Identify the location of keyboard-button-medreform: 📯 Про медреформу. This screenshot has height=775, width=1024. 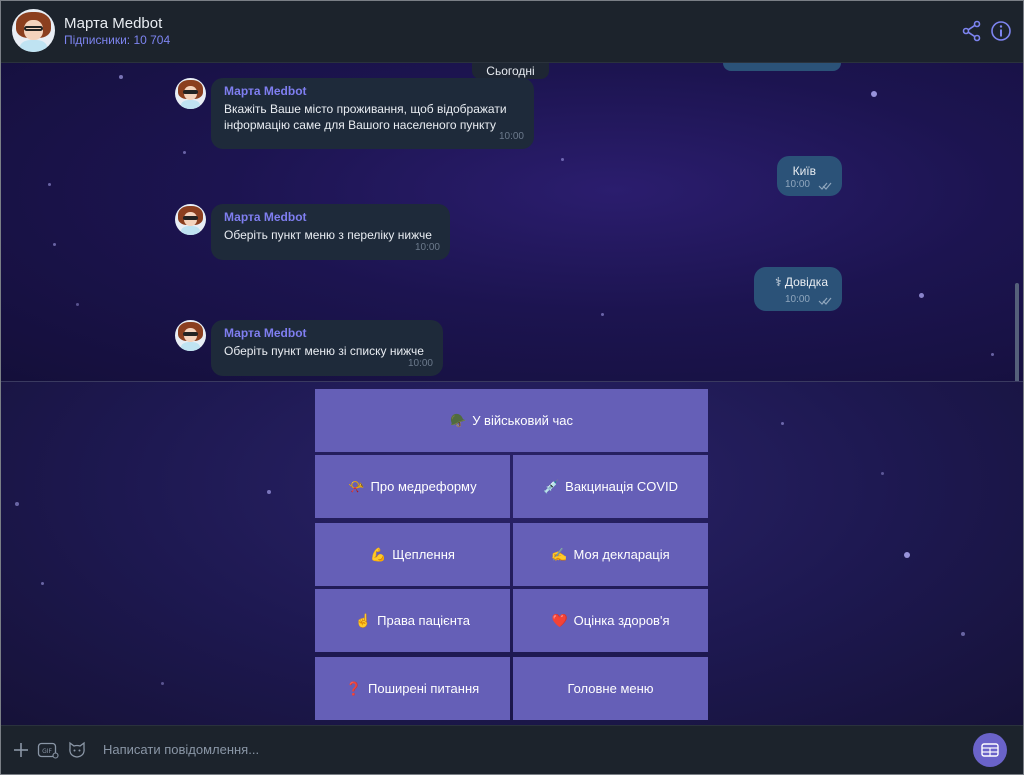
(412, 486).